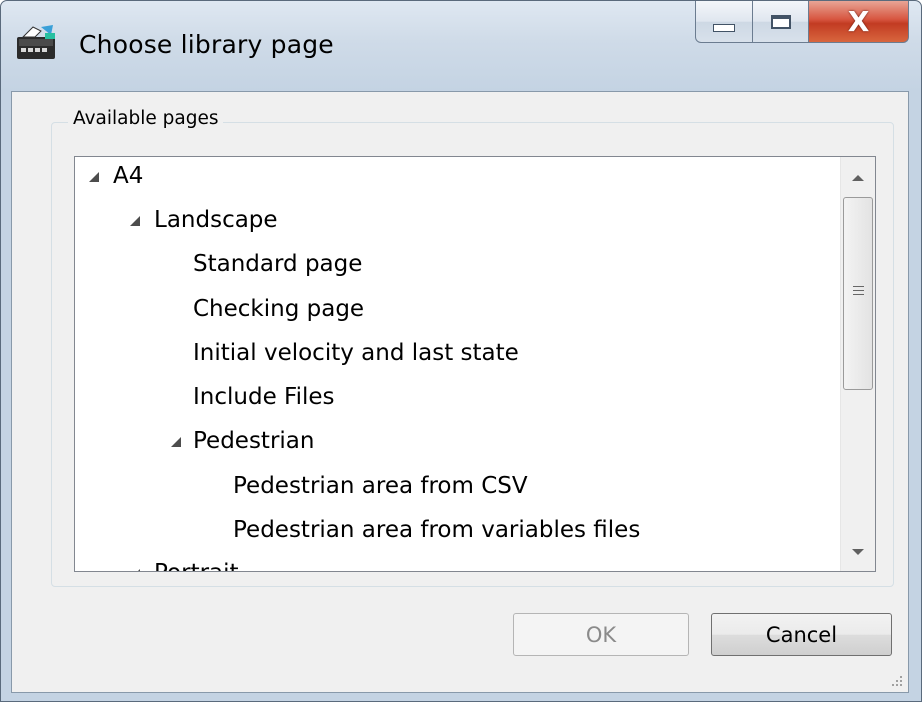  I want to click on caption-buttons: X, so click(802, 23).